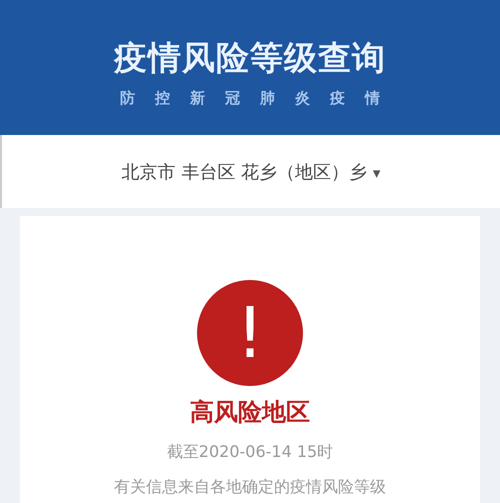 The width and height of the screenshot is (500, 503). Describe the element at coordinates (250, 487) in the screenshot. I see `source-note: 有关信息来自各地确定的疫情风险等级` at that location.